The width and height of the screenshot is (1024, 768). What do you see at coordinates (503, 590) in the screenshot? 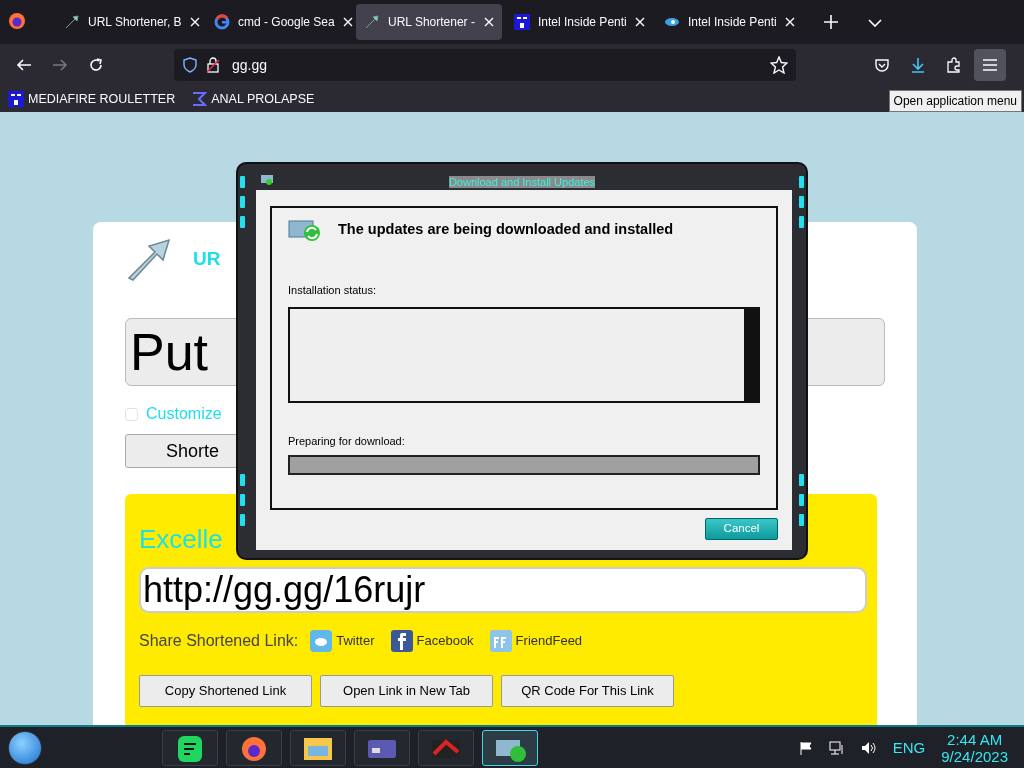
I see `short-url-field: http://gg.gg/16rujr` at bounding box center [503, 590].